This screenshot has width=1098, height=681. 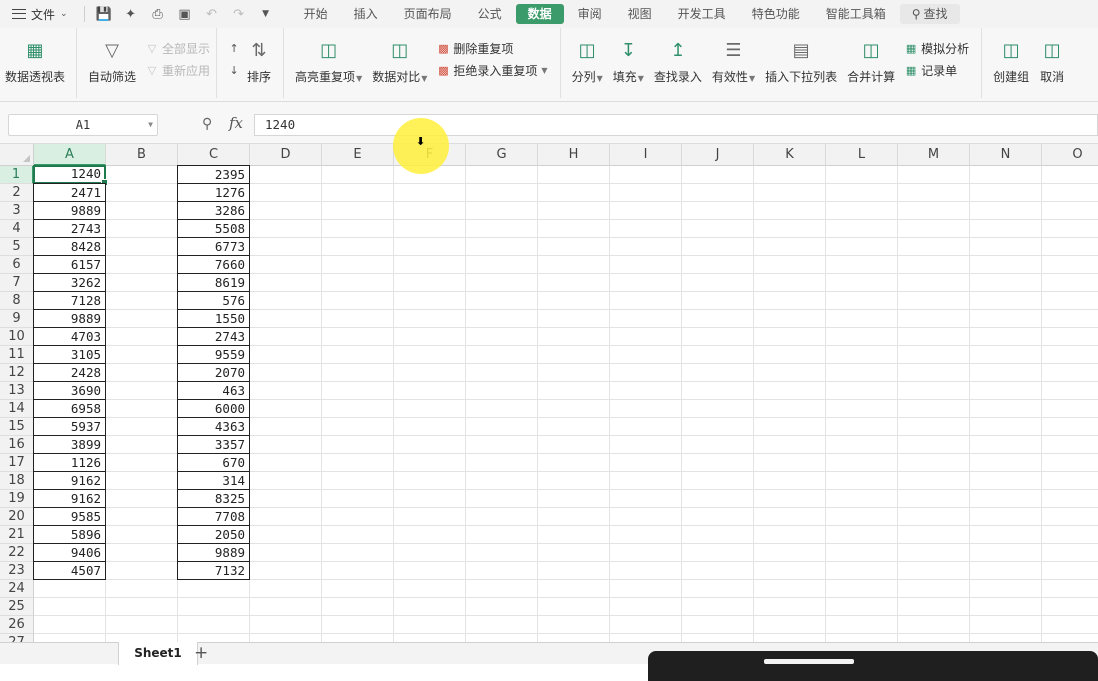 I want to click on column-header-n: N, so click(x=1006, y=155).